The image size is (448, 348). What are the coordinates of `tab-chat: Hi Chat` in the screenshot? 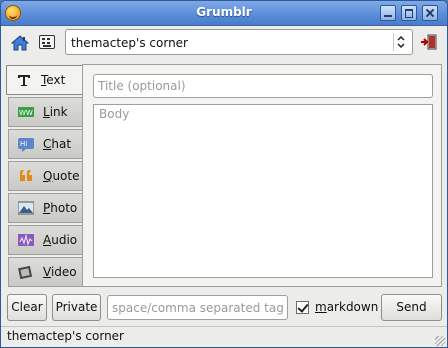 It's located at (45, 144).